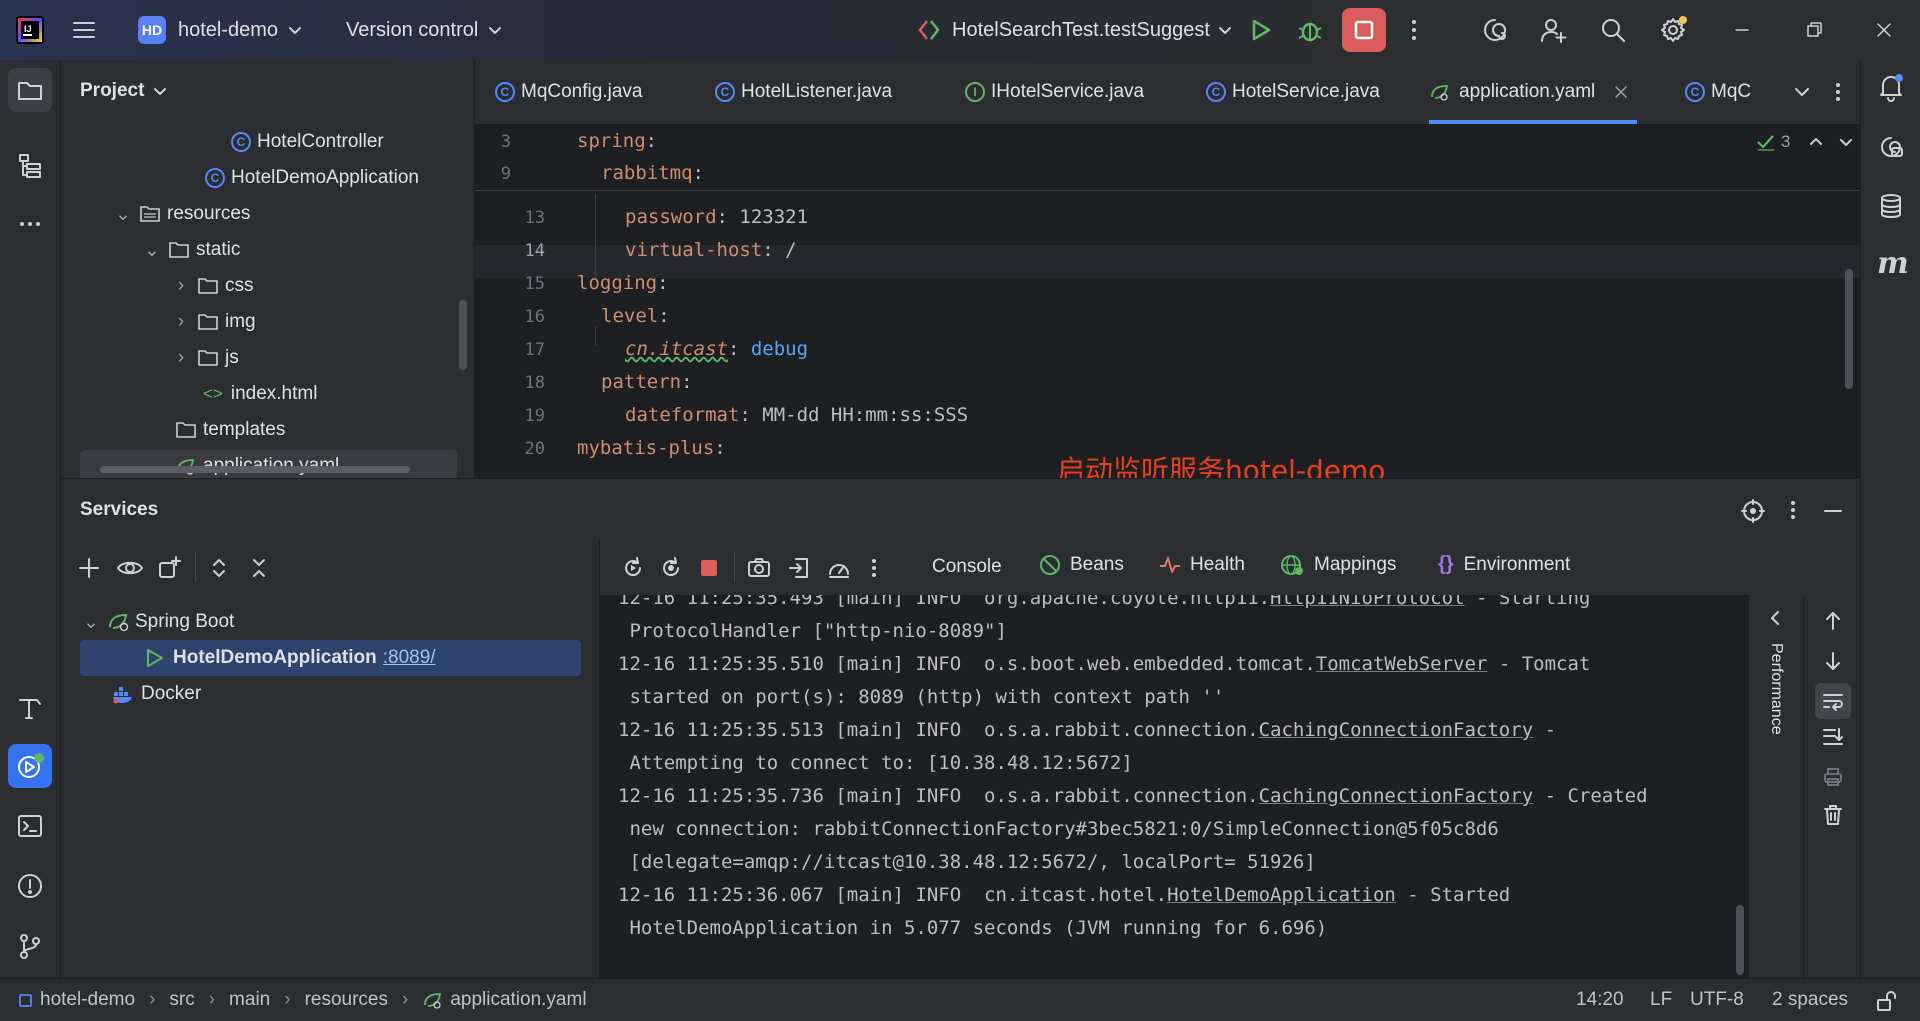 The image size is (1920, 1021). Describe the element at coordinates (671, 568) in the screenshot. I see `restart-icon` at that location.